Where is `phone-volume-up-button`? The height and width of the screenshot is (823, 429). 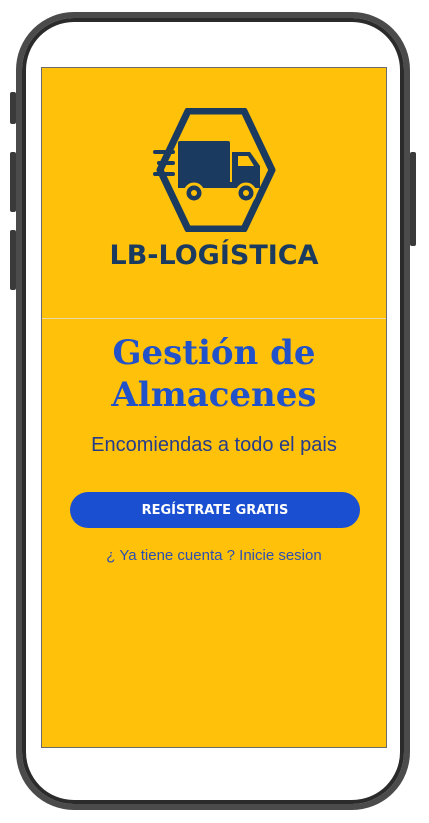 phone-volume-up-button is located at coordinates (13, 182).